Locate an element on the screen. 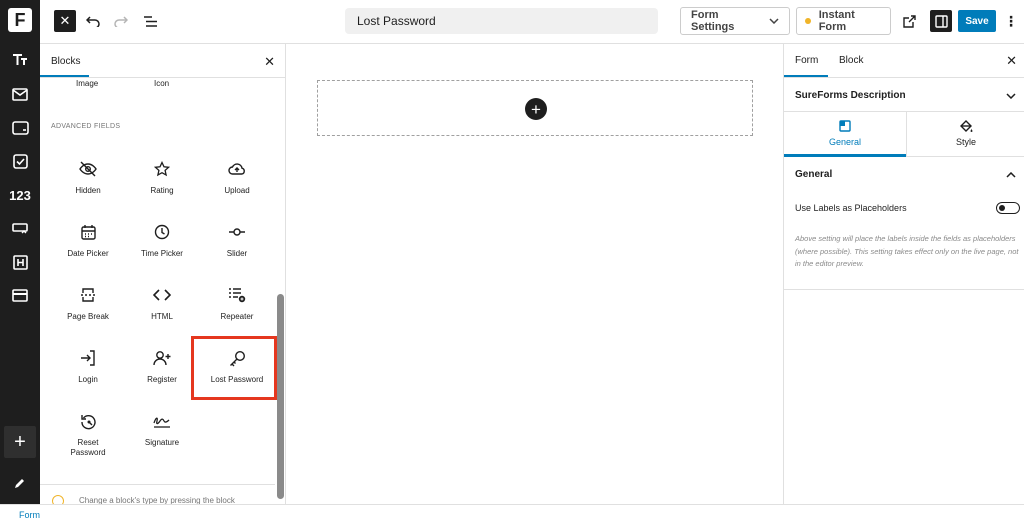  text-style-icon is located at coordinates (20, 60).